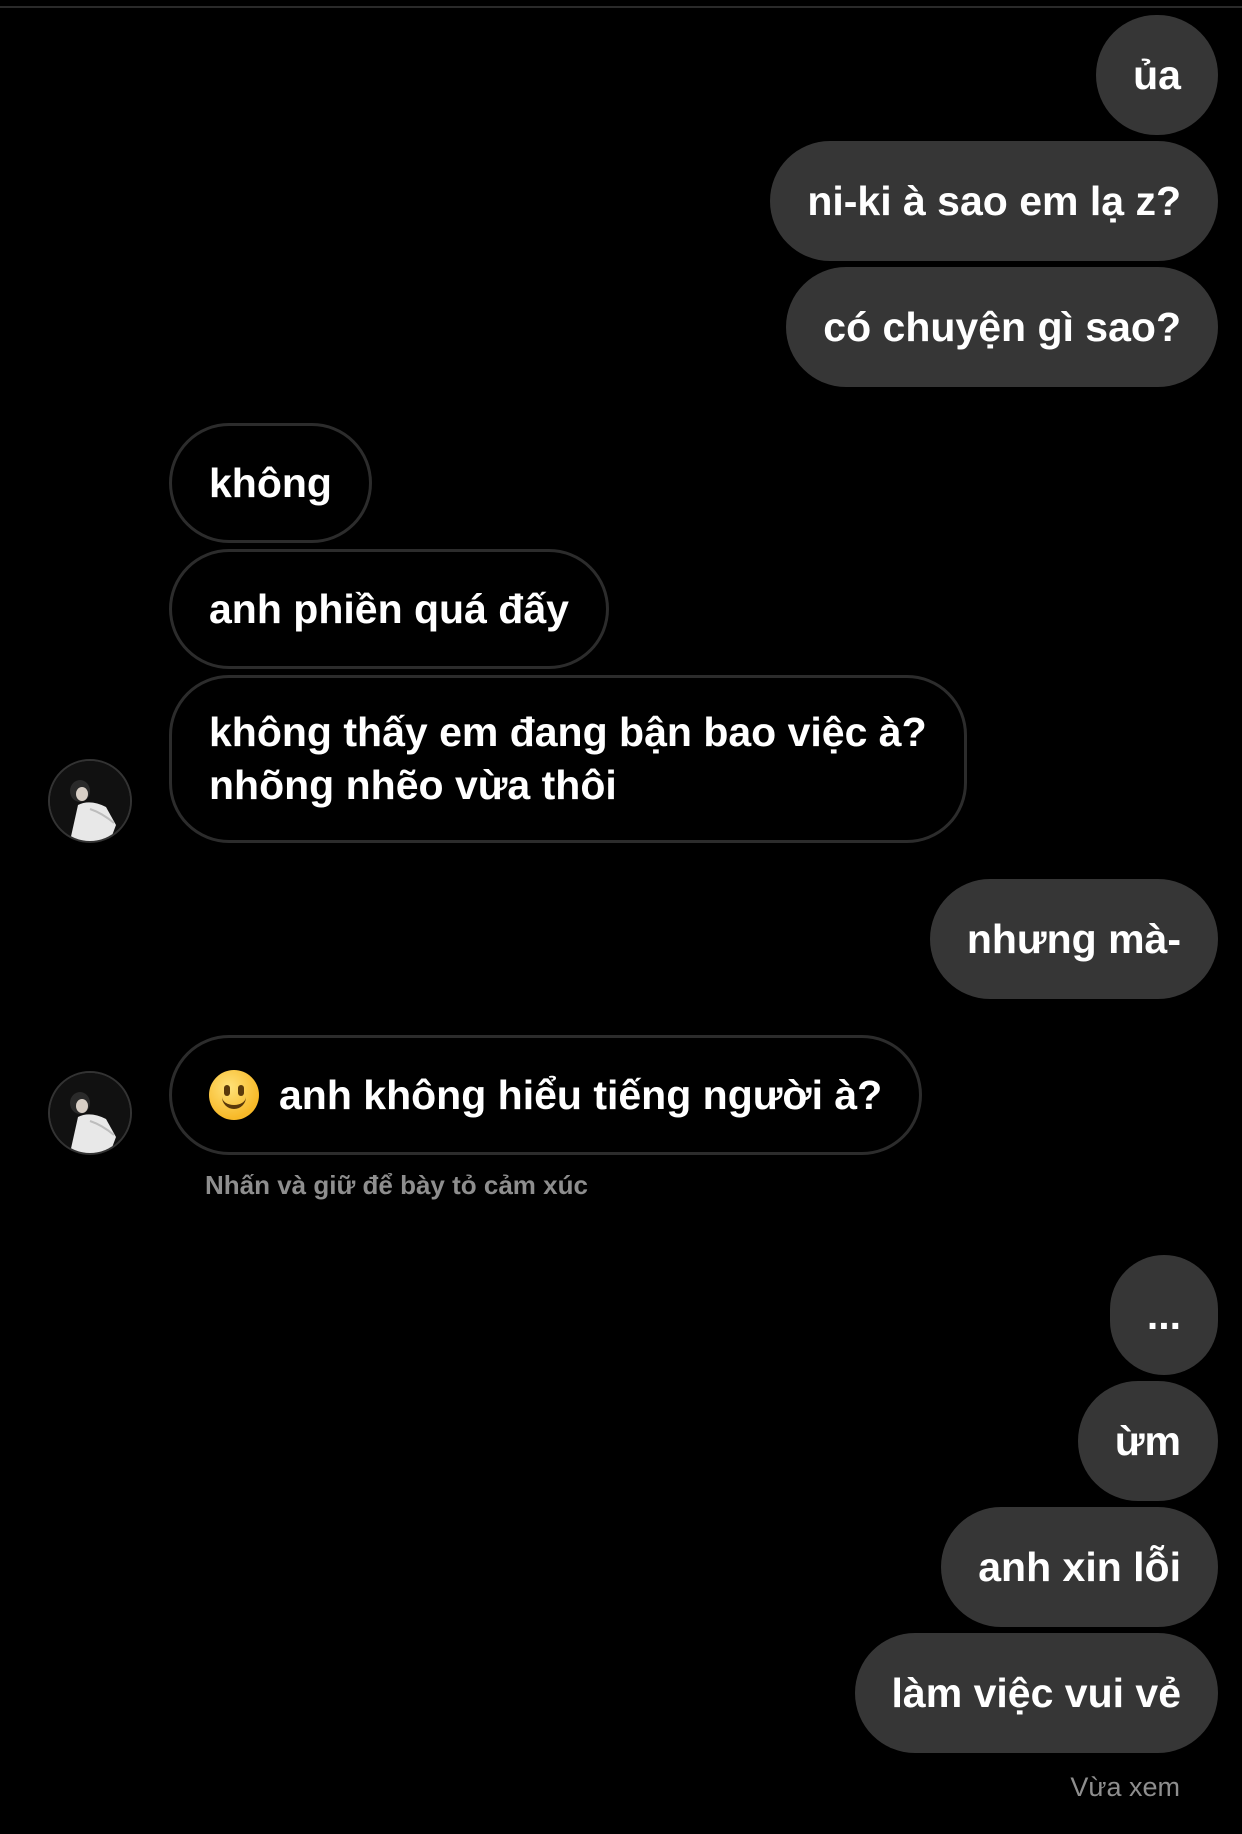  I want to click on message-text: nhưng mà-, so click(1073, 938).